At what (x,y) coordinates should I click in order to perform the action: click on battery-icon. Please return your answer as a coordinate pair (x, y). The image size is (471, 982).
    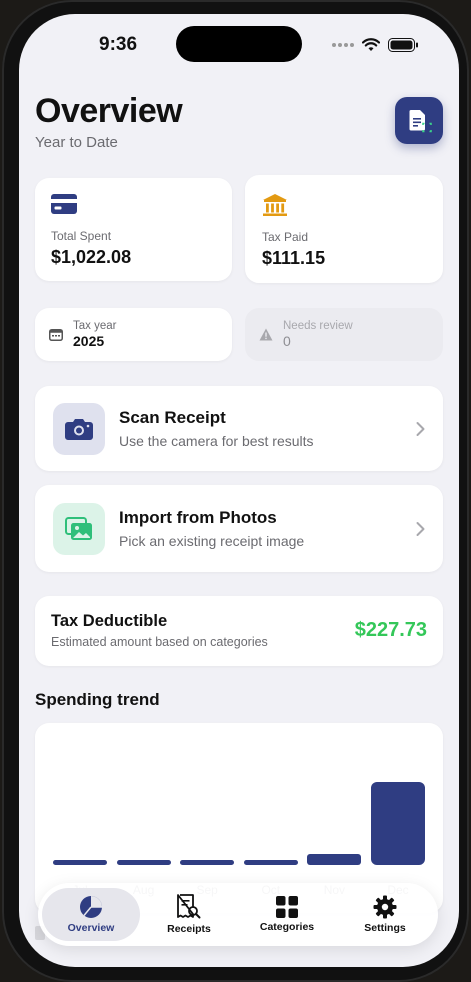
    Looking at the image, I should click on (403, 45).